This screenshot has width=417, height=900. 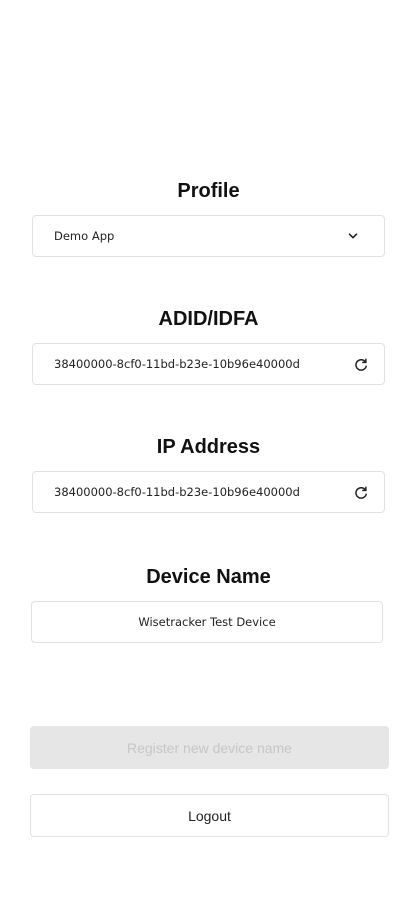 I want to click on adid-value: 38400000-8cf0-11bd-b23e-10b96e40000d, so click(x=177, y=364).